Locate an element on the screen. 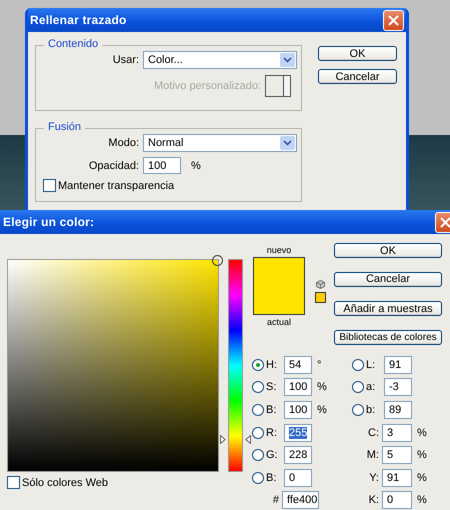 This screenshot has width=450, height=510. current-color-swatch is located at coordinates (279, 300).